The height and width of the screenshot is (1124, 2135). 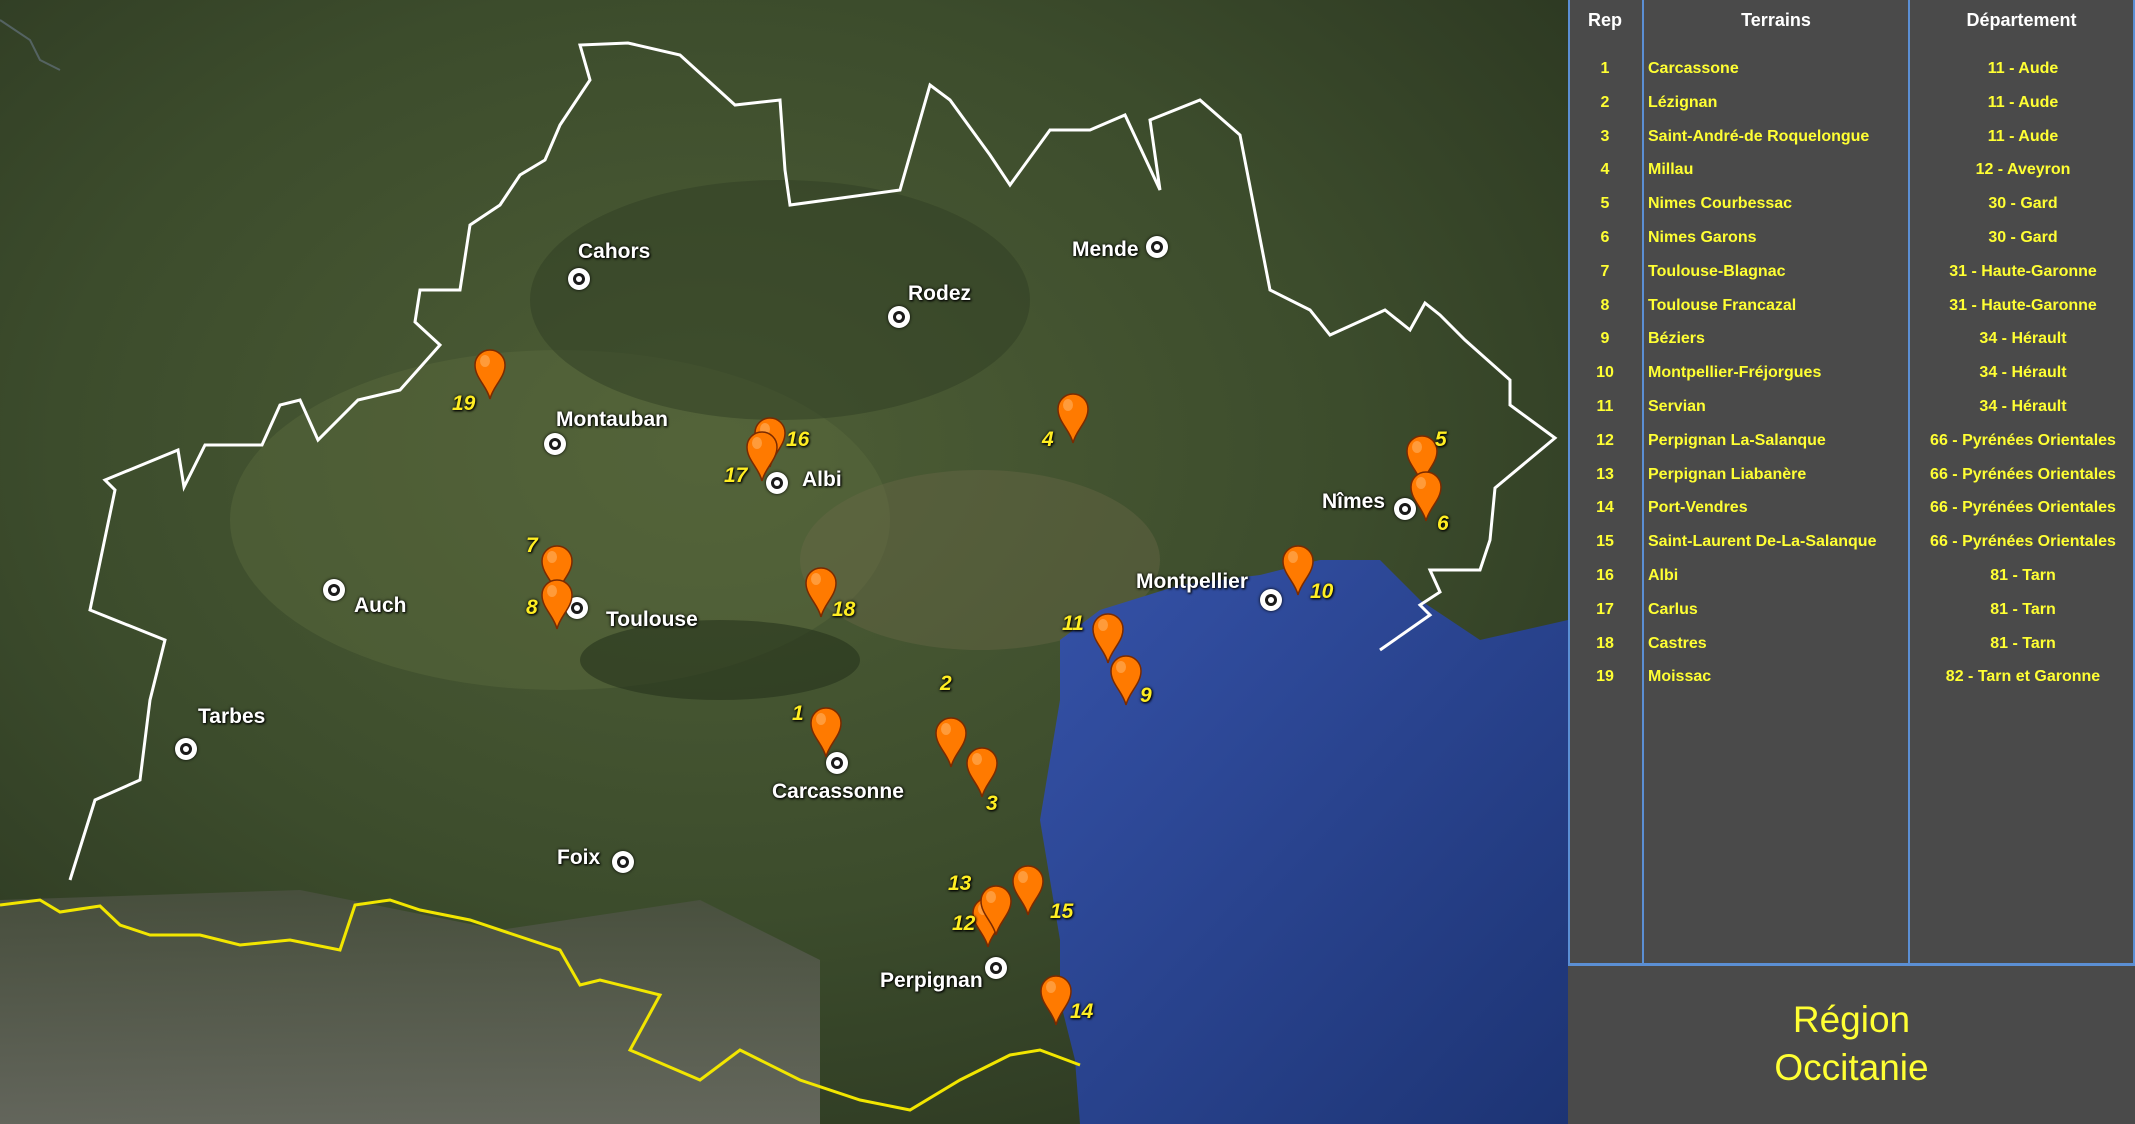 I want to click on airfield-pin-label: 17, so click(x=736, y=475).